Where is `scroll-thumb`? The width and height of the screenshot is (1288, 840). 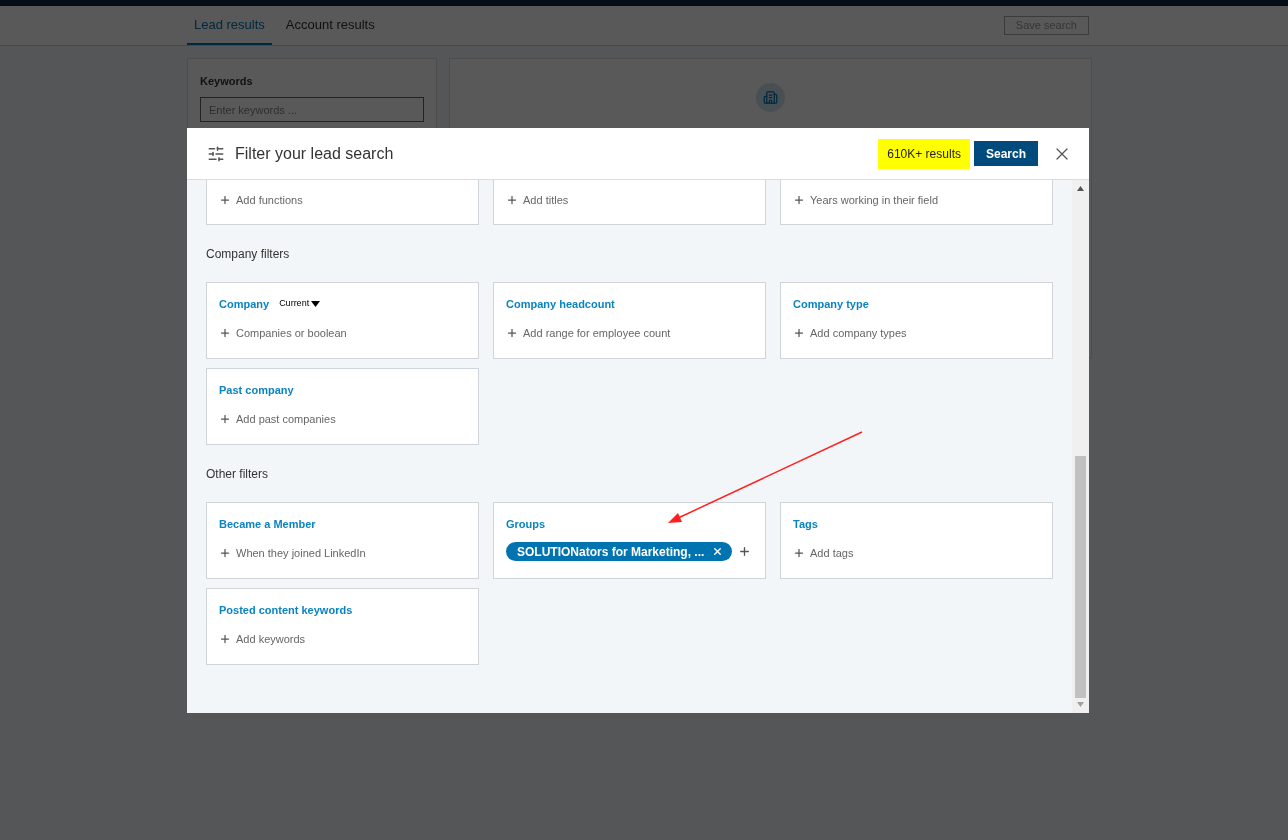 scroll-thumb is located at coordinates (1080, 577).